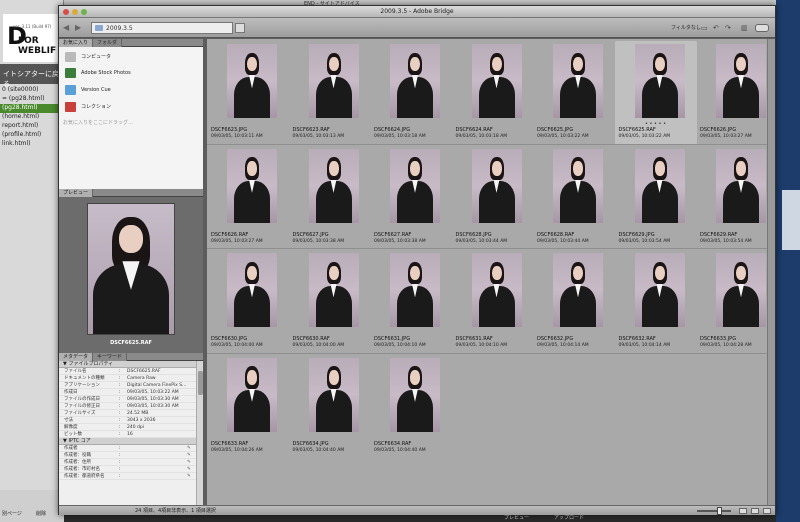  I want to click on background-file-item: = (pg28.html), so click(32, 99).